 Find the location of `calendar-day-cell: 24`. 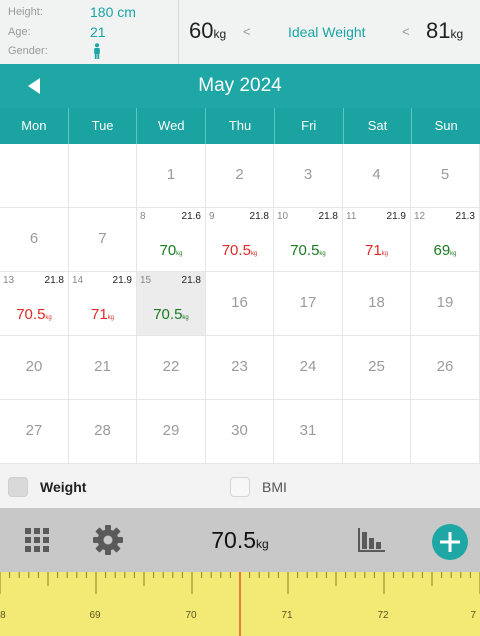

calendar-day-cell: 24 is located at coordinates (308, 368).